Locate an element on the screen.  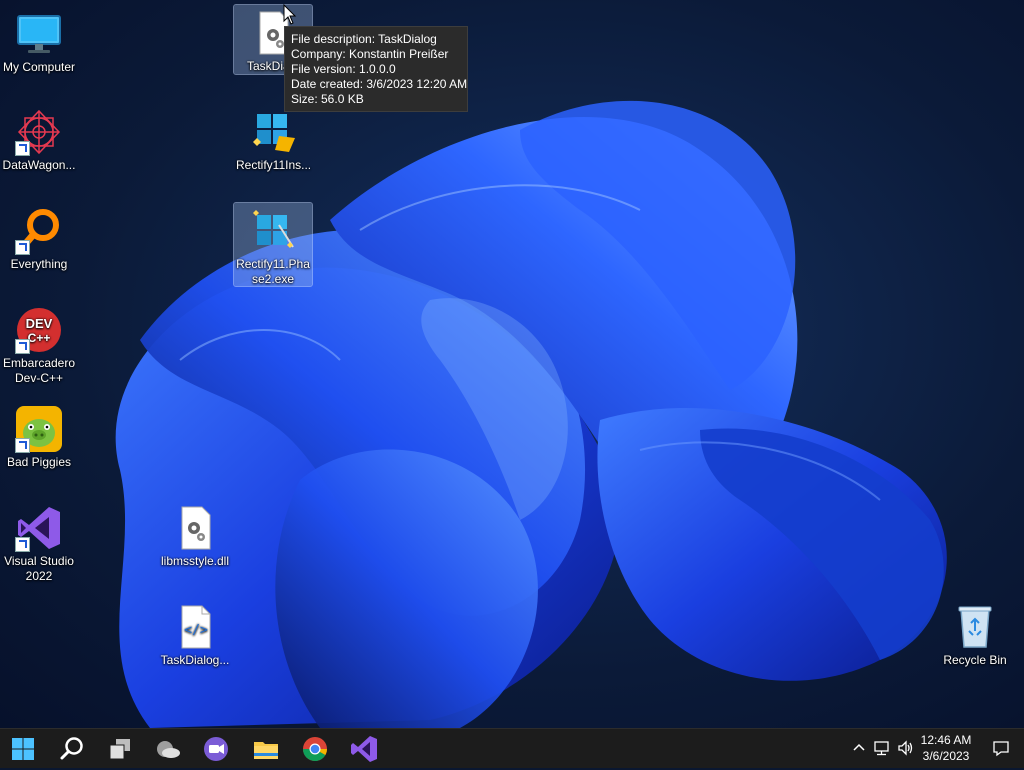
search-icon is located at coordinates (71, 748).